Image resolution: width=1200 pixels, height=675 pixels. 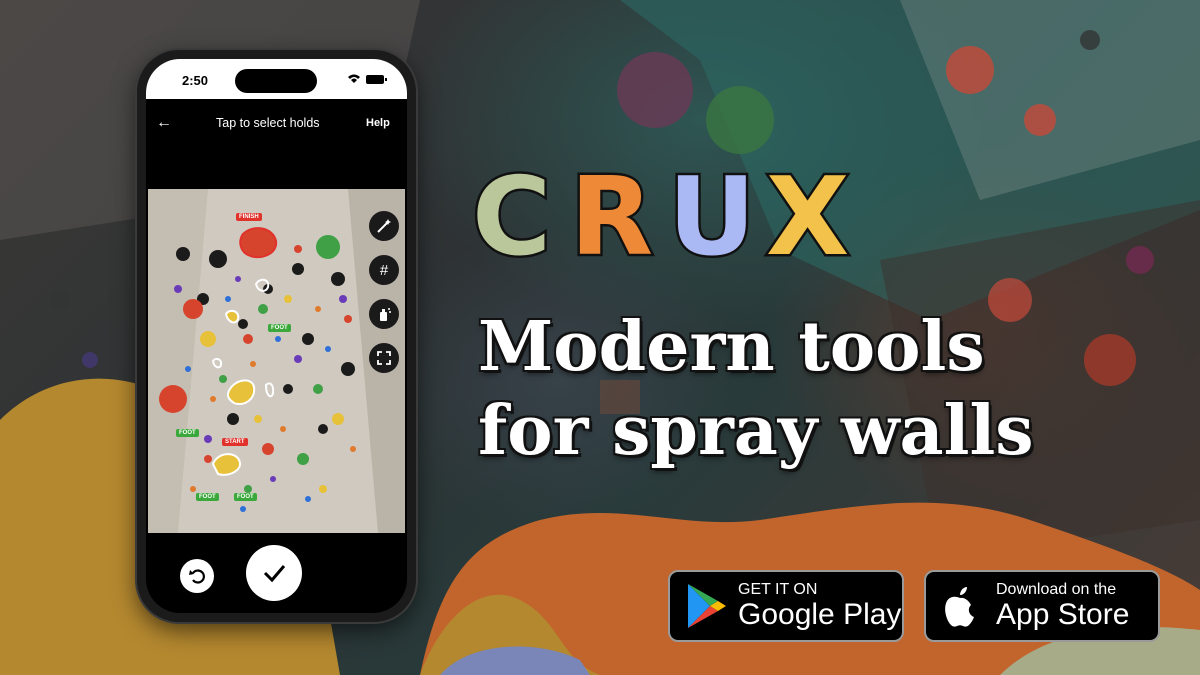 I want to click on app-store-small-text: Download on the, so click(x=1056, y=589).